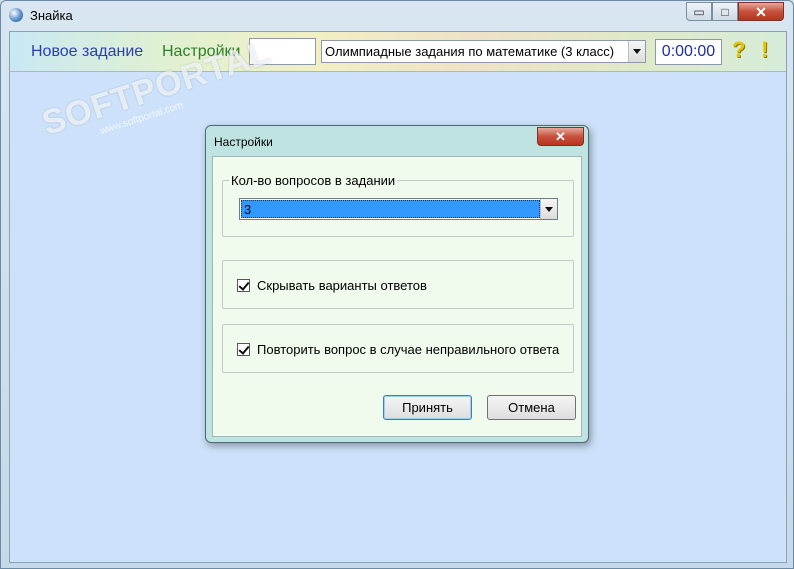 This screenshot has height=569, width=794. What do you see at coordinates (764, 50) in the screenshot?
I see `exclamation-icon: !` at bounding box center [764, 50].